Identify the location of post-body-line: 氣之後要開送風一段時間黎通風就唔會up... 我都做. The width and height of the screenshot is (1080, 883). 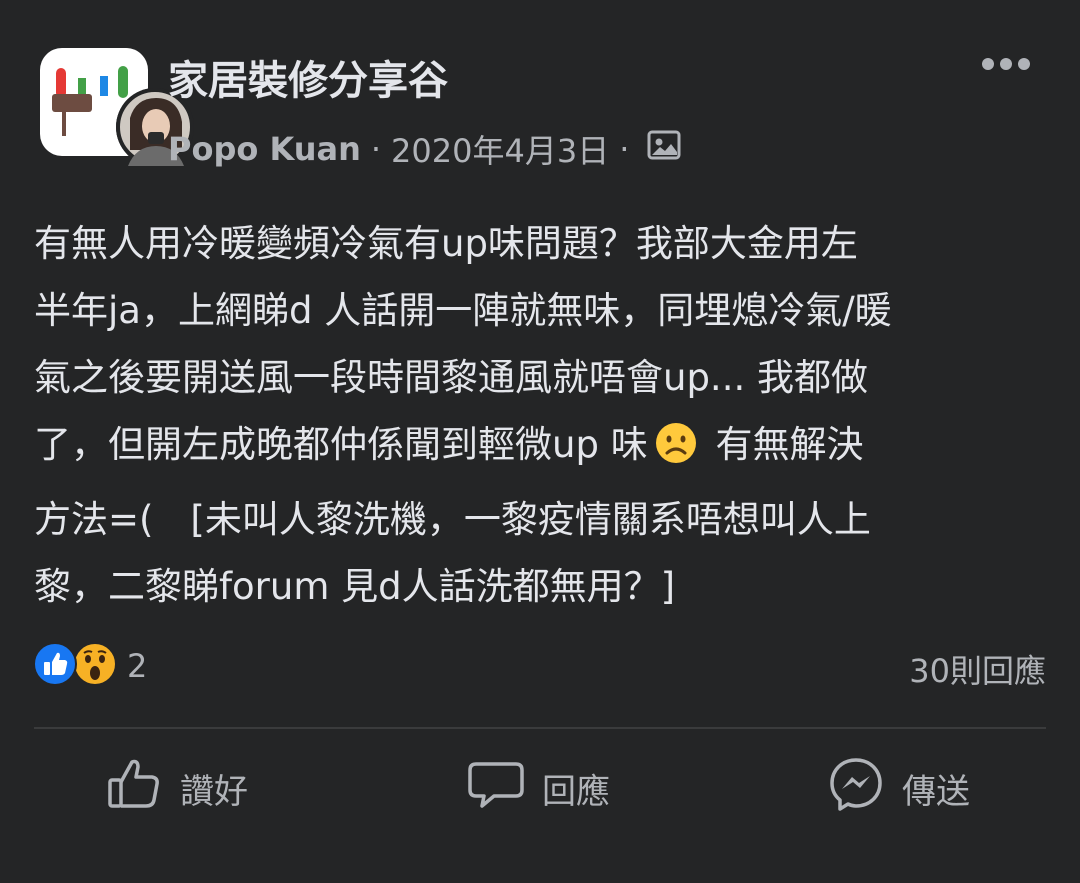
(451, 377).